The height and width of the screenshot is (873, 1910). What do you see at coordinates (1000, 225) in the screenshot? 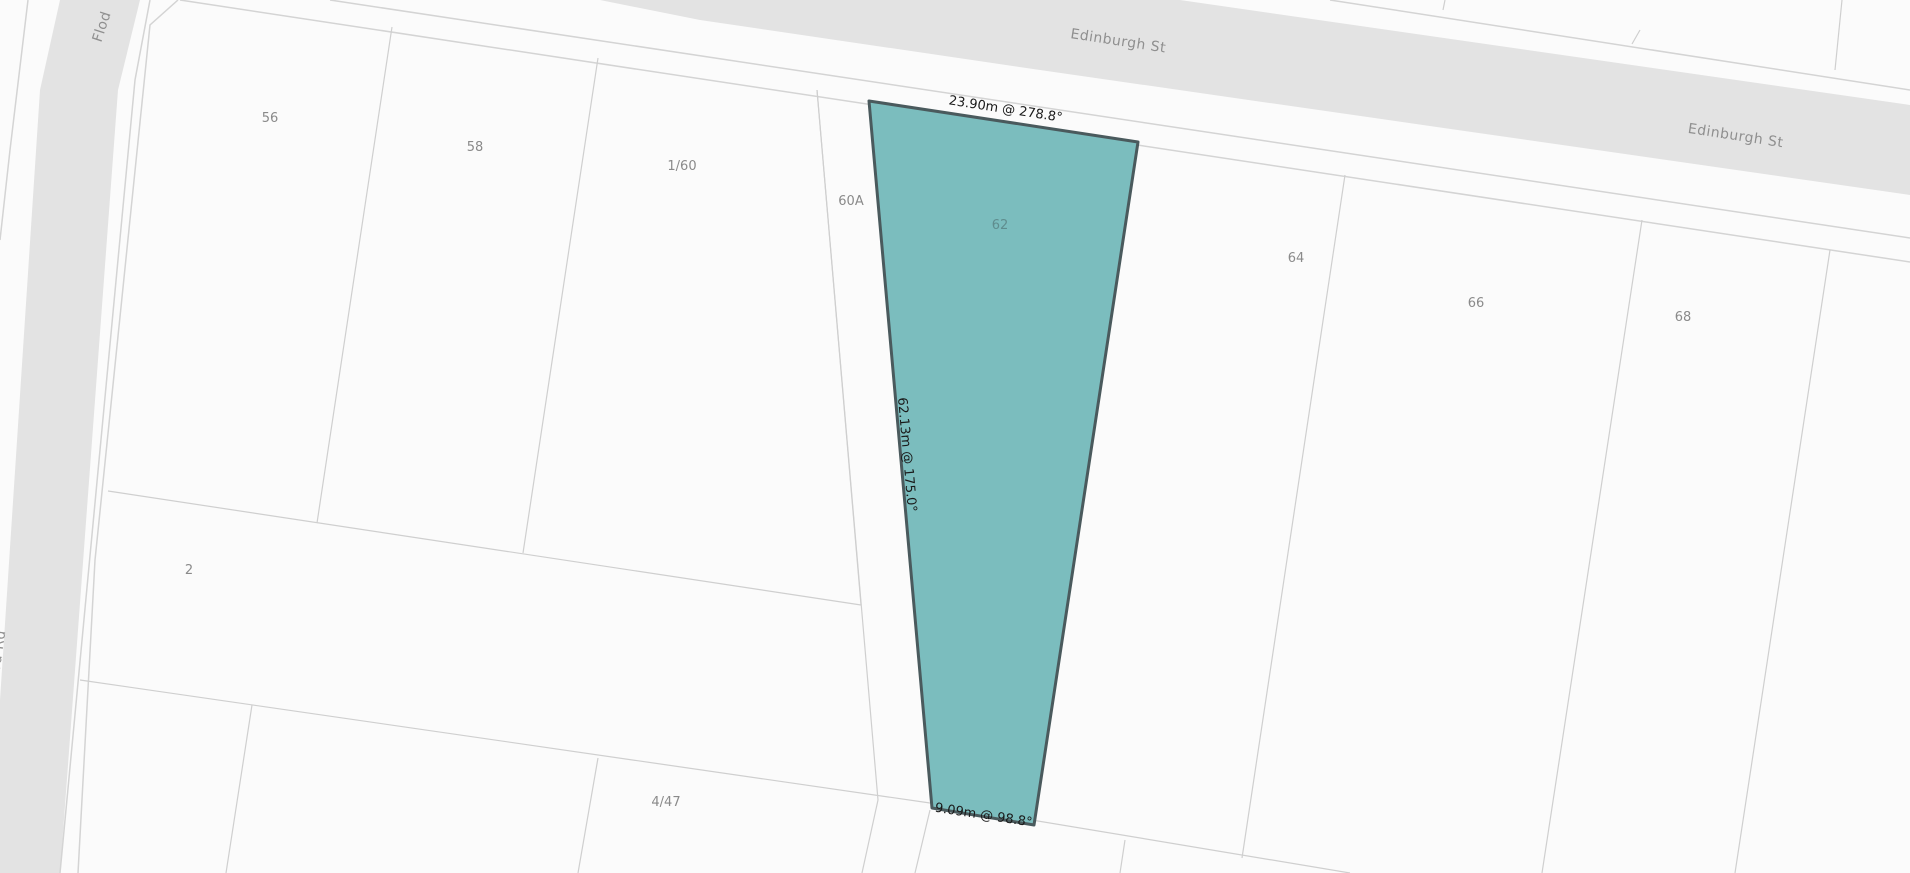
I see `parcel-number-label: 62` at bounding box center [1000, 225].